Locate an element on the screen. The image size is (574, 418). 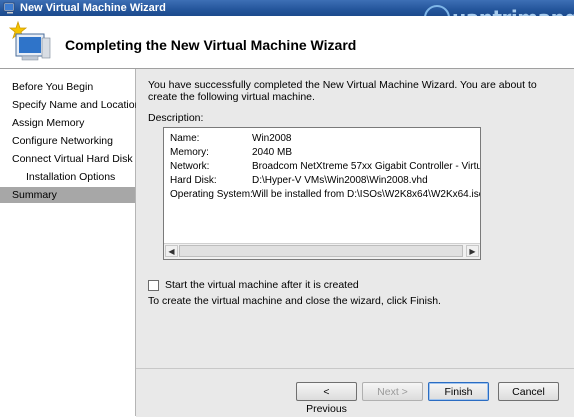
cancel-button: Cancel is located at coordinates (528, 391).